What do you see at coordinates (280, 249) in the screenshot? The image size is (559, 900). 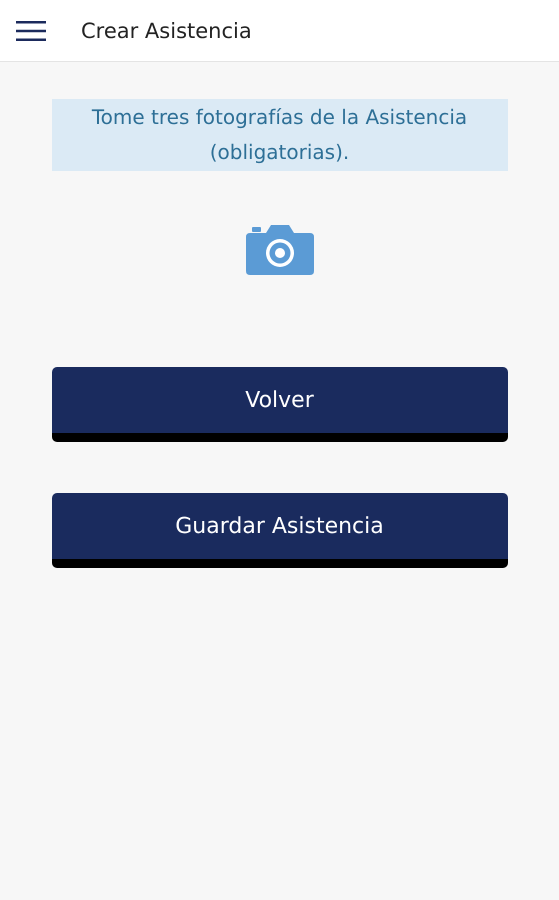 I see `camera-icon` at bounding box center [280, 249].